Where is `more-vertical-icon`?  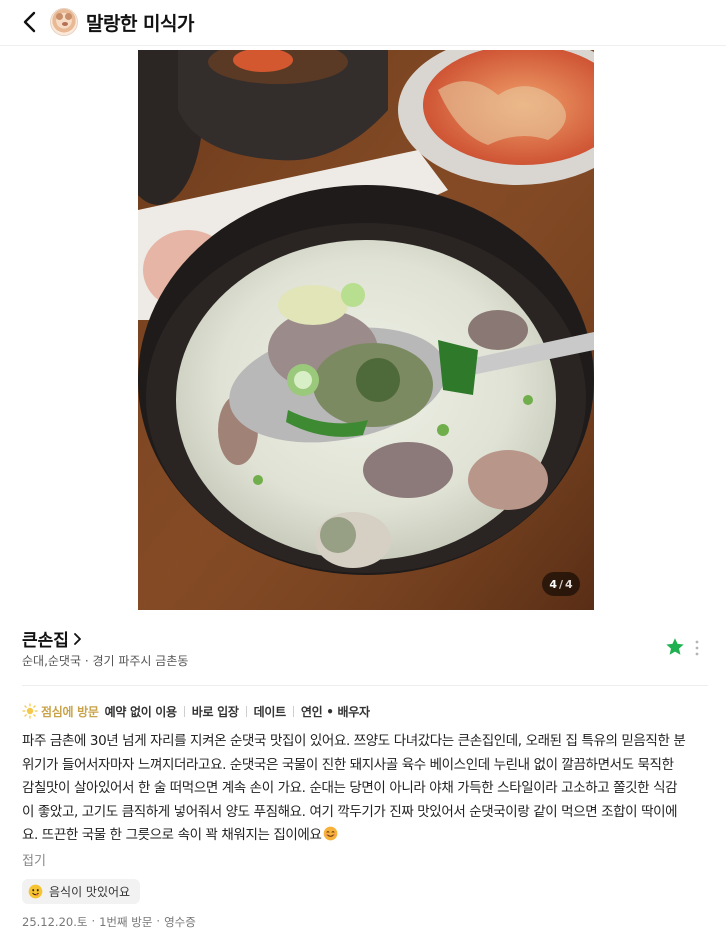
more-vertical-icon is located at coordinates (697, 648).